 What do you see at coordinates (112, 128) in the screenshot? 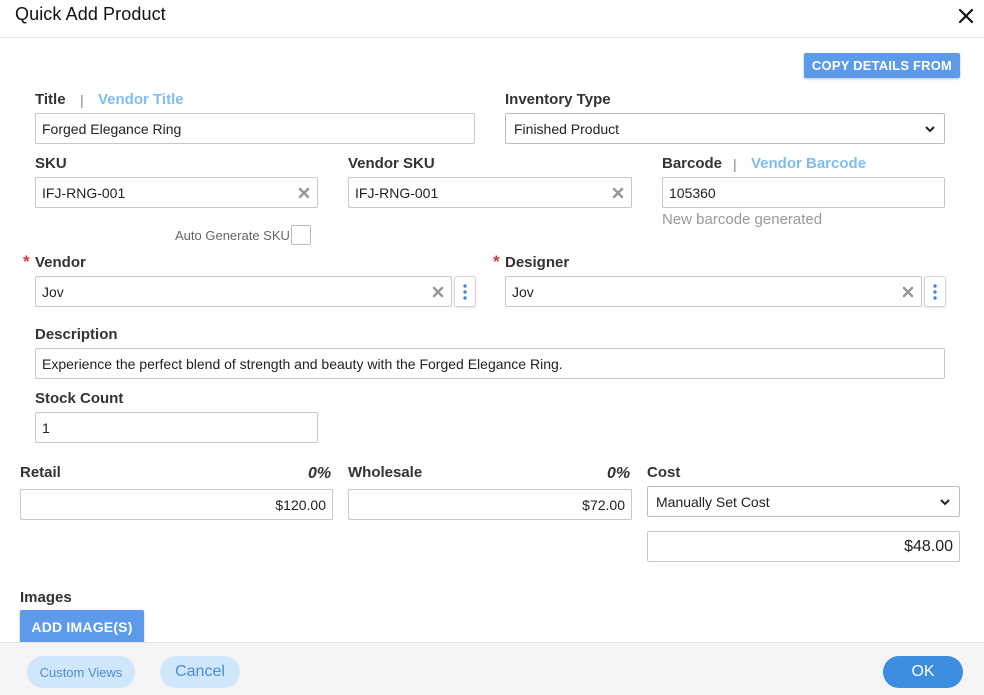
I see `title-value: Forged Elegance Ring` at bounding box center [112, 128].